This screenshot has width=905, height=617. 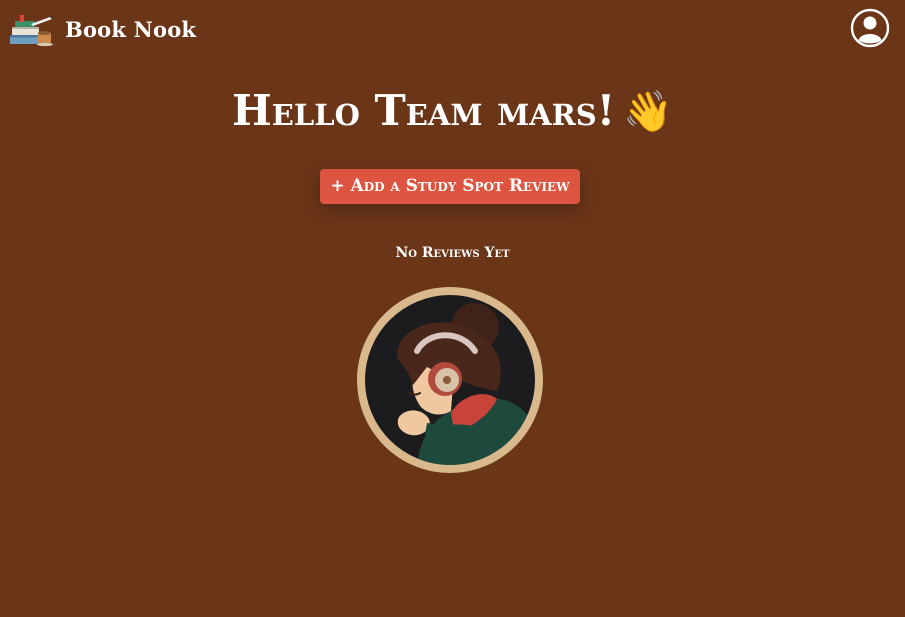 I want to click on navbar: Book Nook, so click(x=452, y=30).